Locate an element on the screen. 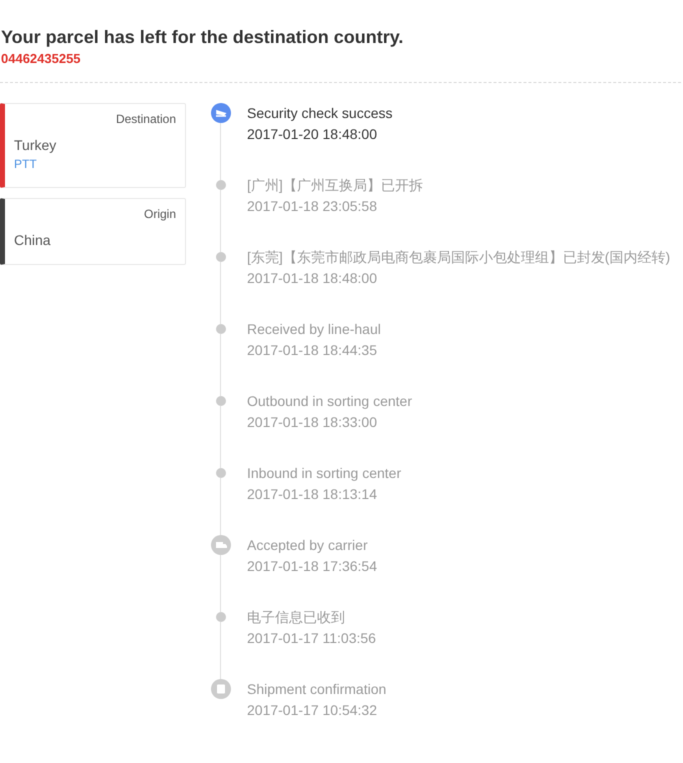  event-time: 2017-01-18 18:33:00 is located at coordinates (312, 422).